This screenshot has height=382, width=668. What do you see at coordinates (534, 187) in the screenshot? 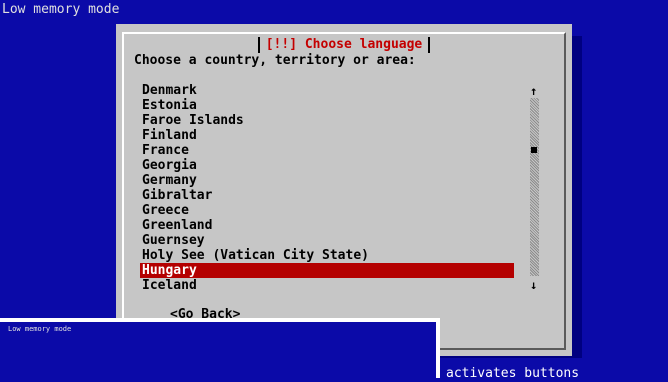
I see `scrollbar-track` at bounding box center [534, 187].